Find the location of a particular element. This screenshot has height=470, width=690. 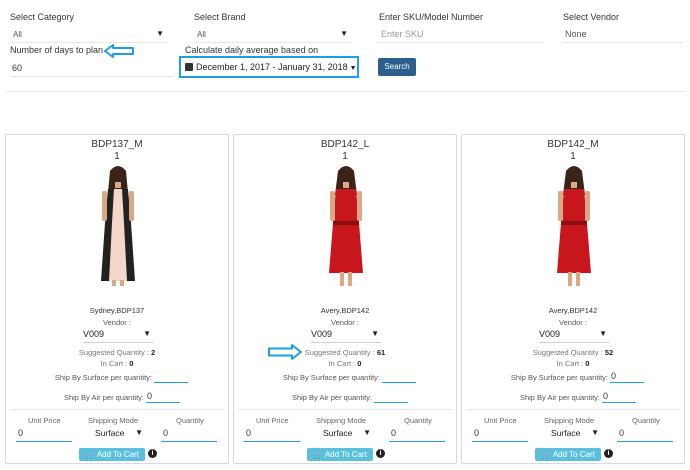

suggested-value: 2 is located at coordinates (153, 352).